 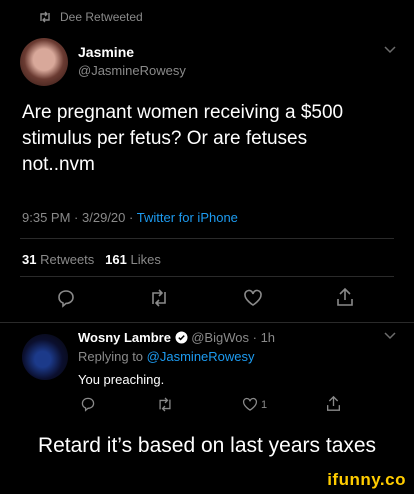 I want to click on tweet-stats: 31 Retweets 161 Likes, so click(x=91, y=259).